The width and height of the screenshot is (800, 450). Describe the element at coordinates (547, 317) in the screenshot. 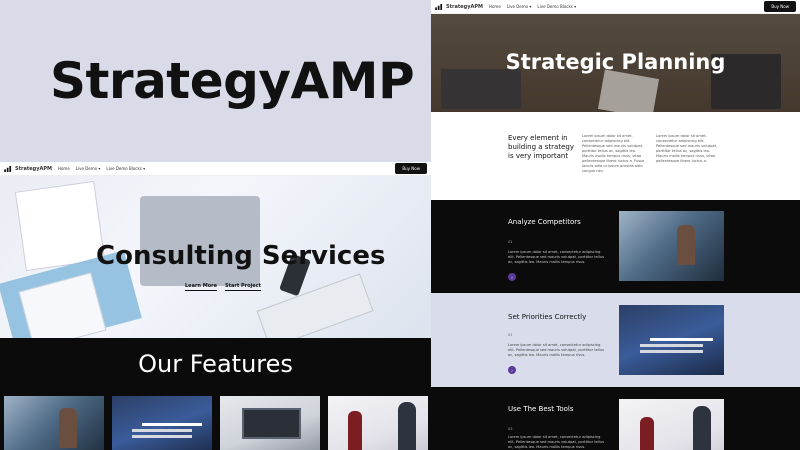

I see `section-title: Set Priorities Correctly` at that location.